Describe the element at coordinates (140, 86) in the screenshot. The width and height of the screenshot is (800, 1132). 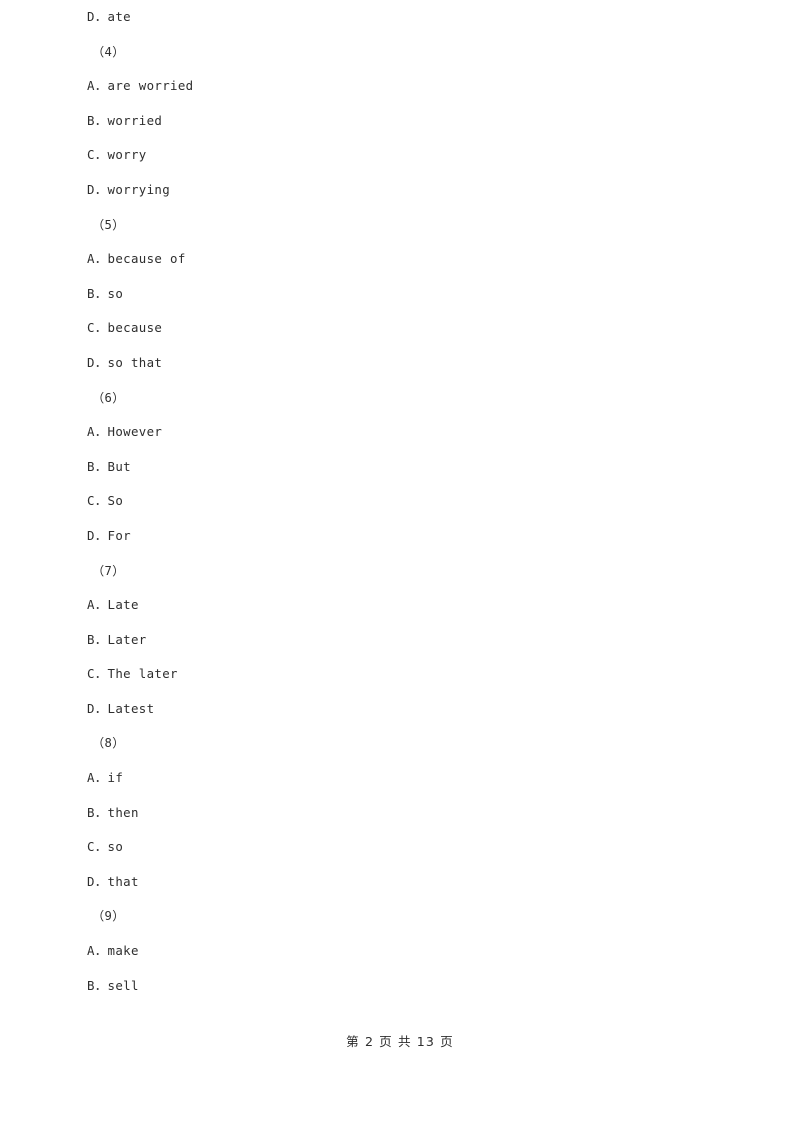
I see `answer-option: A．are worried` at that location.